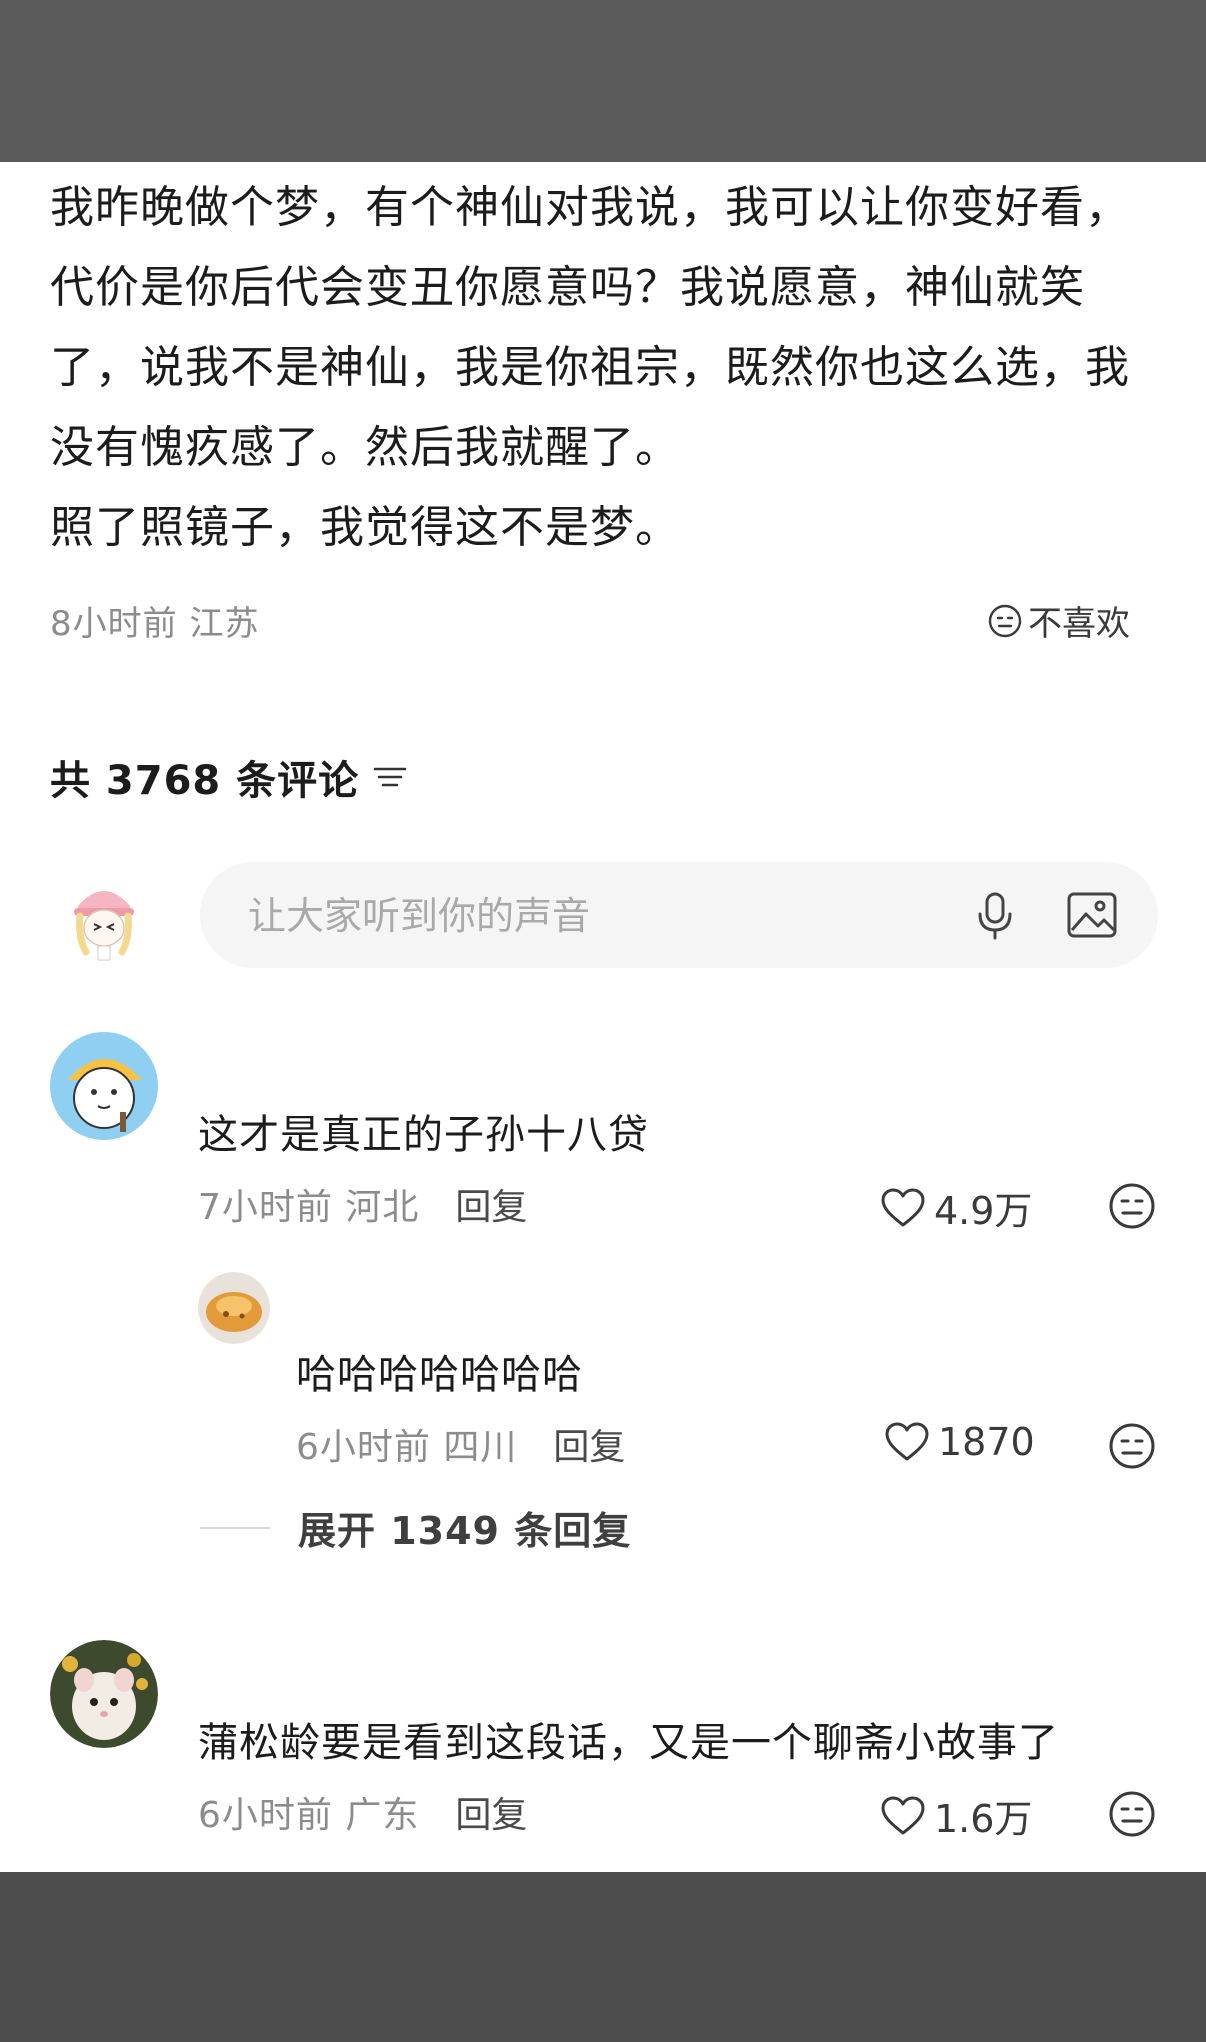 This screenshot has height=2042, width=1206. I want to click on like-count: 4.9万, so click(983, 1211).